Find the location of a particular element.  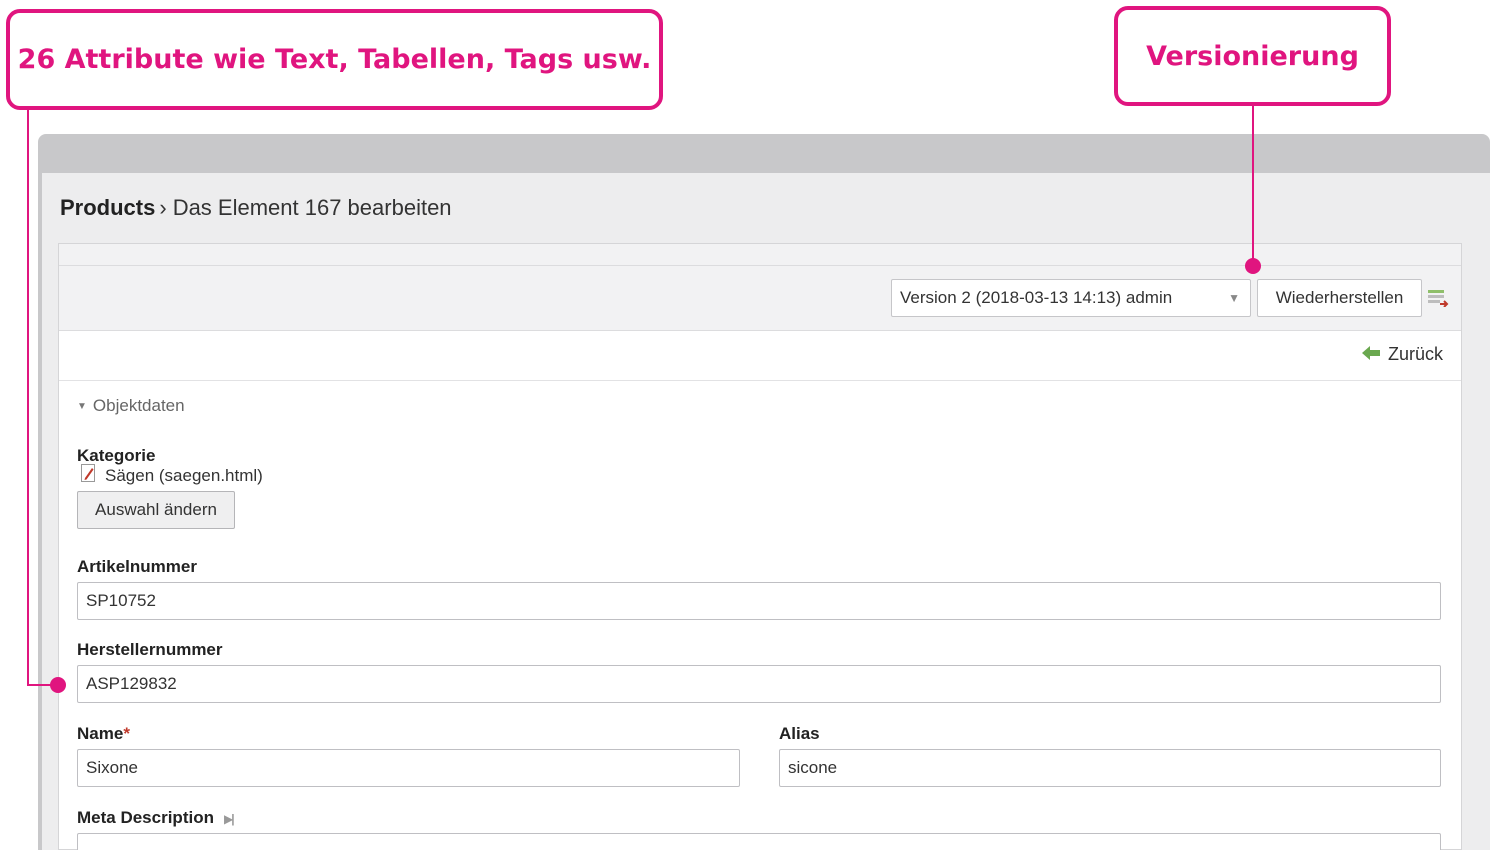

toggle-arrow-icon: ▶| is located at coordinates (229, 819).